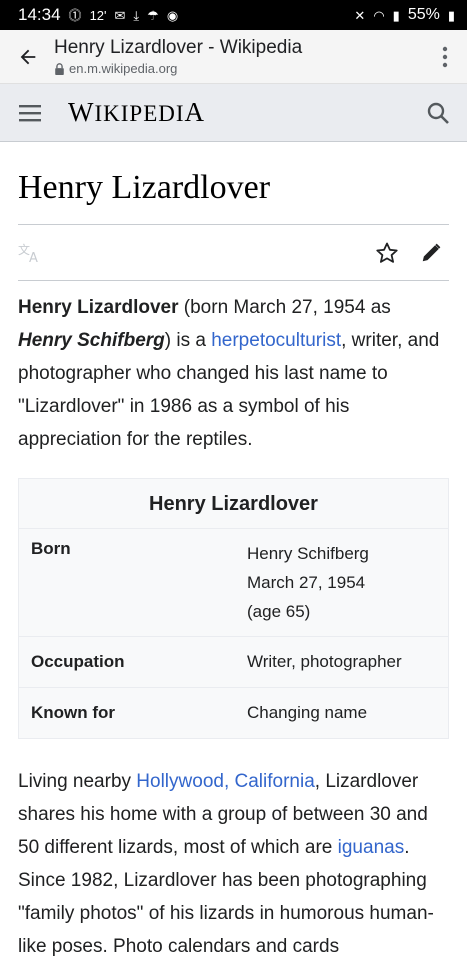 The height and width of the screenshot is (960, 467). I want to click on page-actions: 文A, so click(233, 253).